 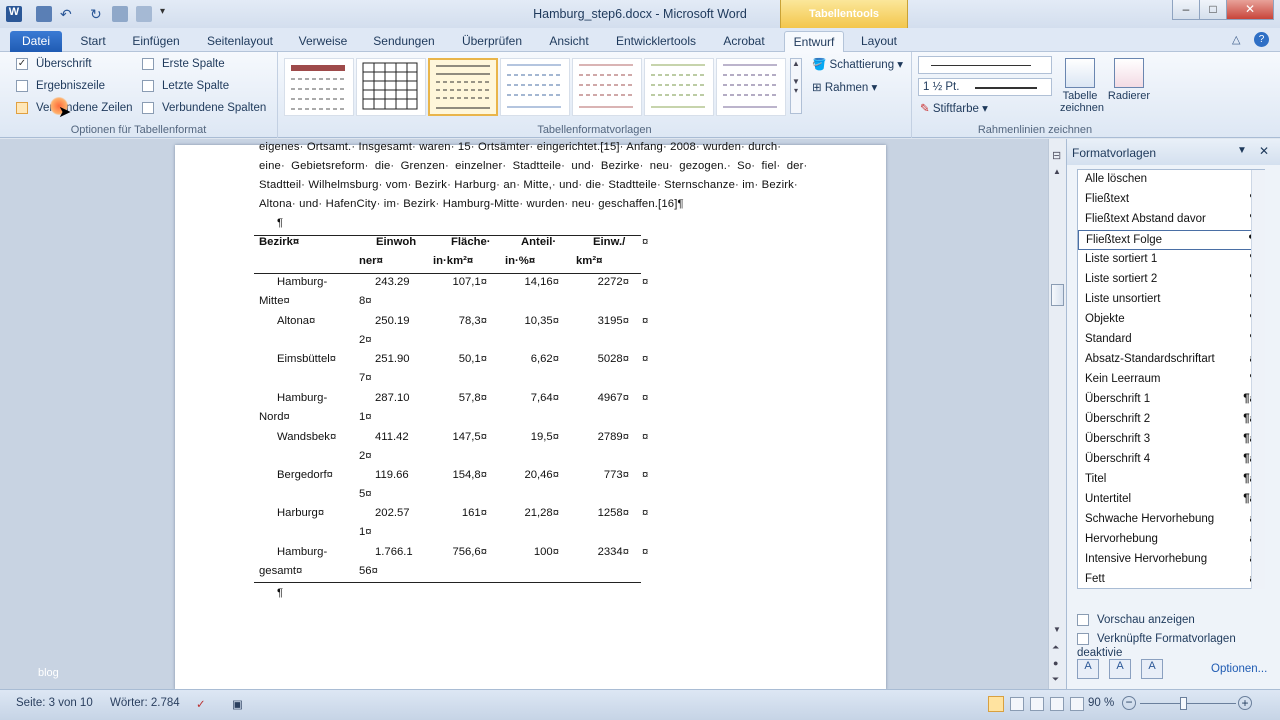 I want to click on zoom-slider-thumb, so click(x=1183, y=703).